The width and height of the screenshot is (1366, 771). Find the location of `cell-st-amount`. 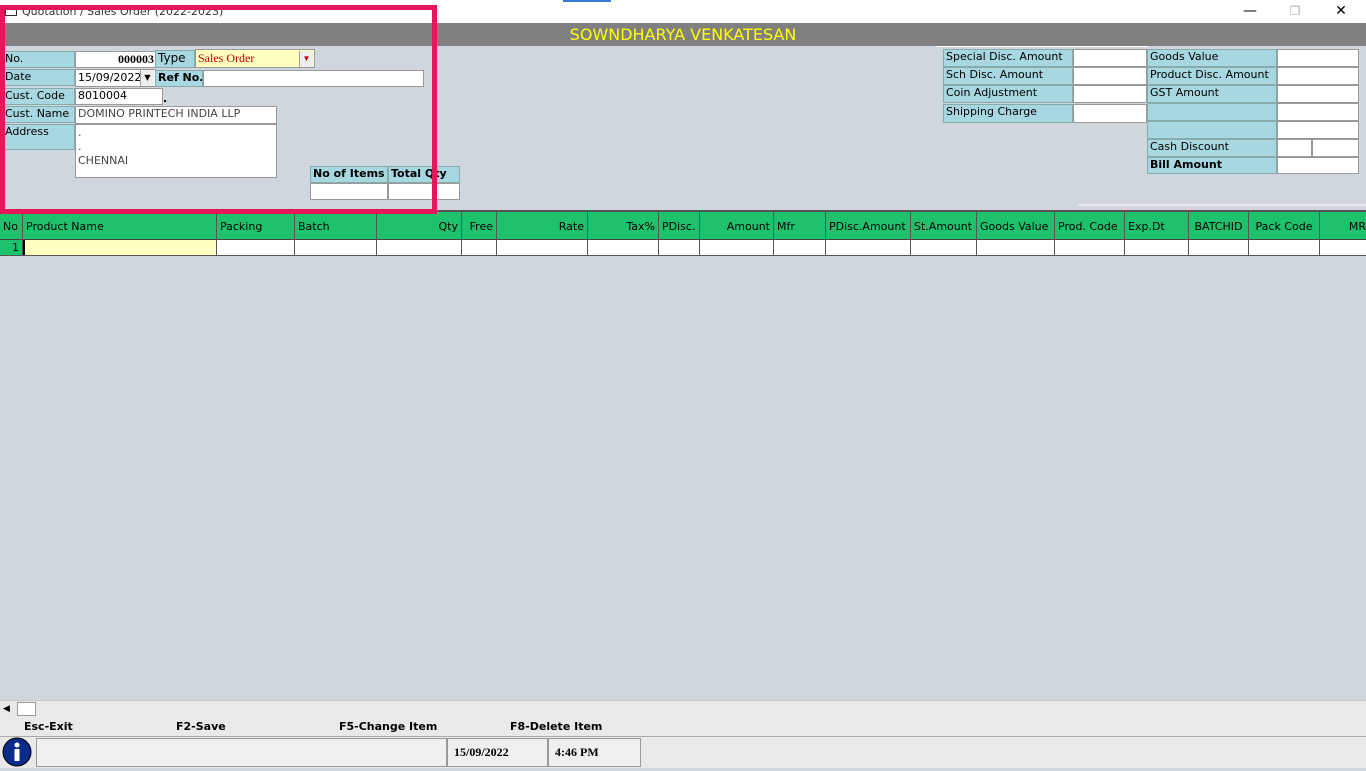

cell-st-amount is located at coordinates (944, 247).